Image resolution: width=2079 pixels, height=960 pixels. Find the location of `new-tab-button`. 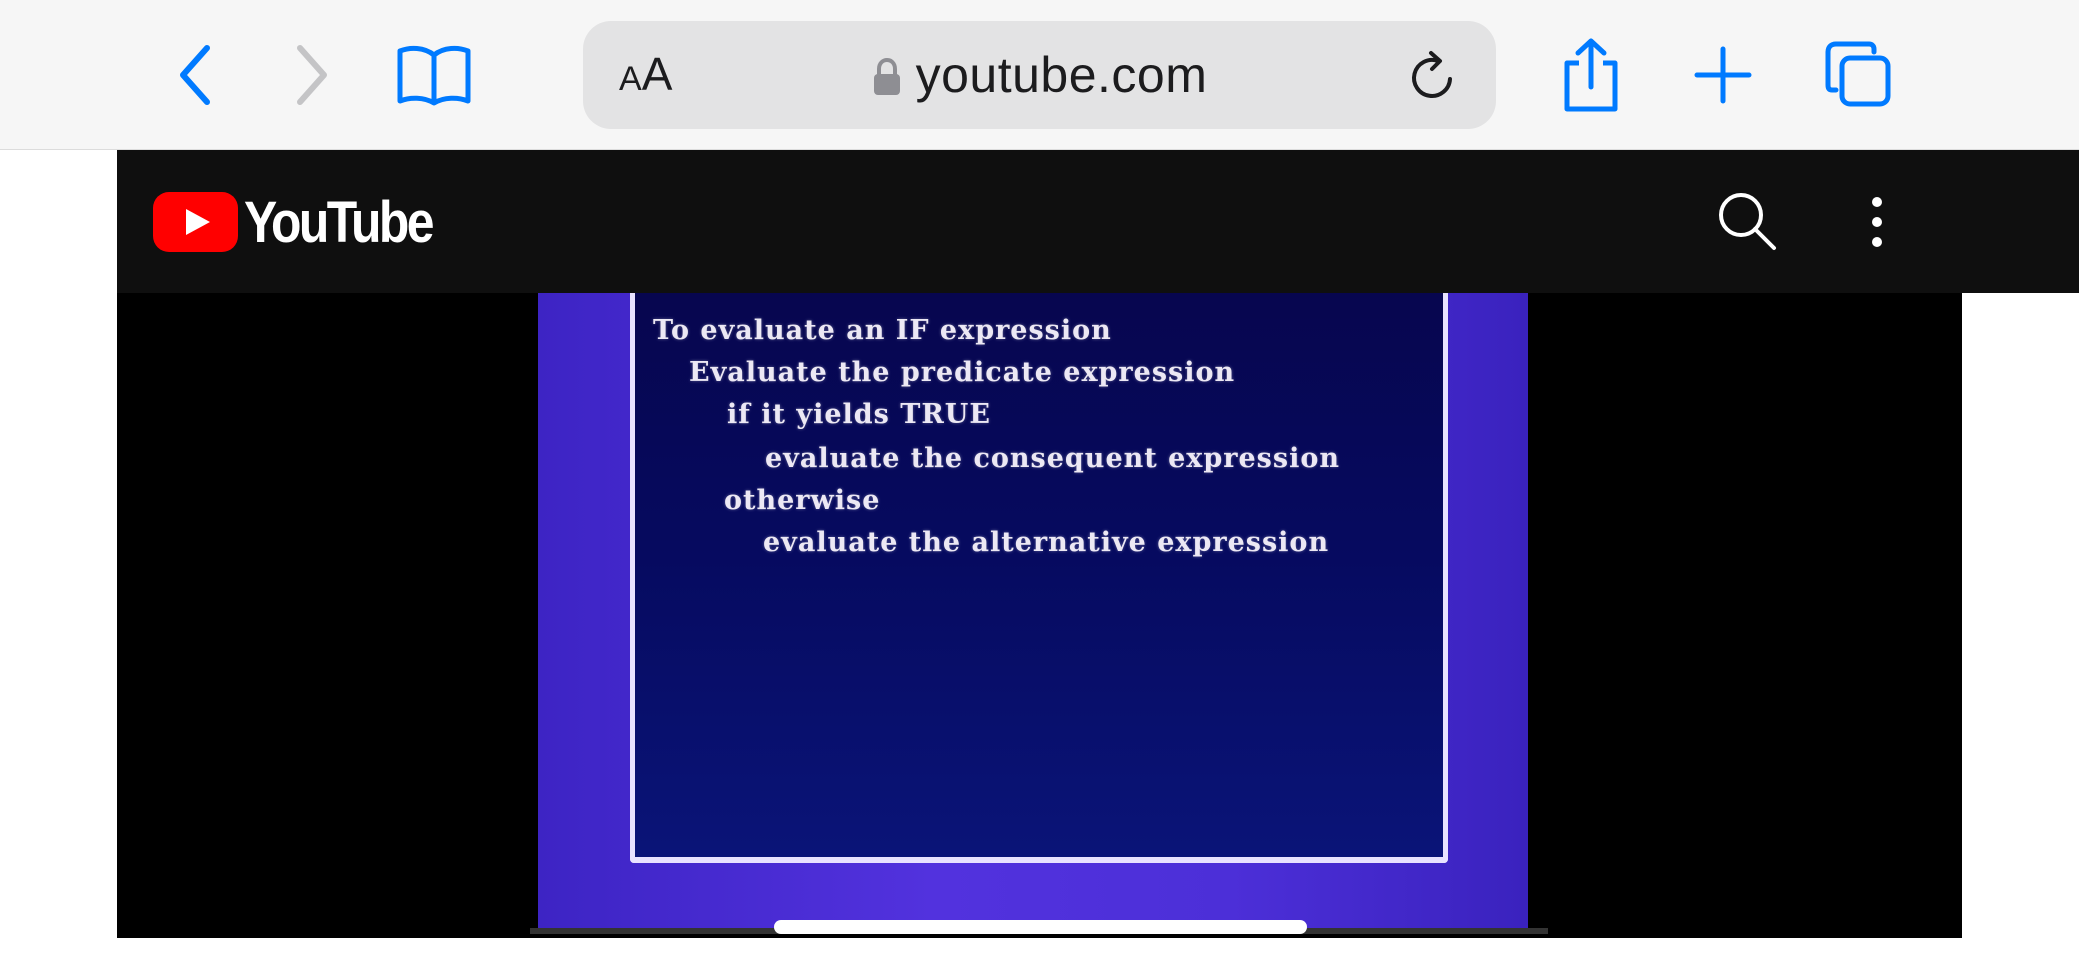

new-tab-button is located at coordinates (1723, 75).